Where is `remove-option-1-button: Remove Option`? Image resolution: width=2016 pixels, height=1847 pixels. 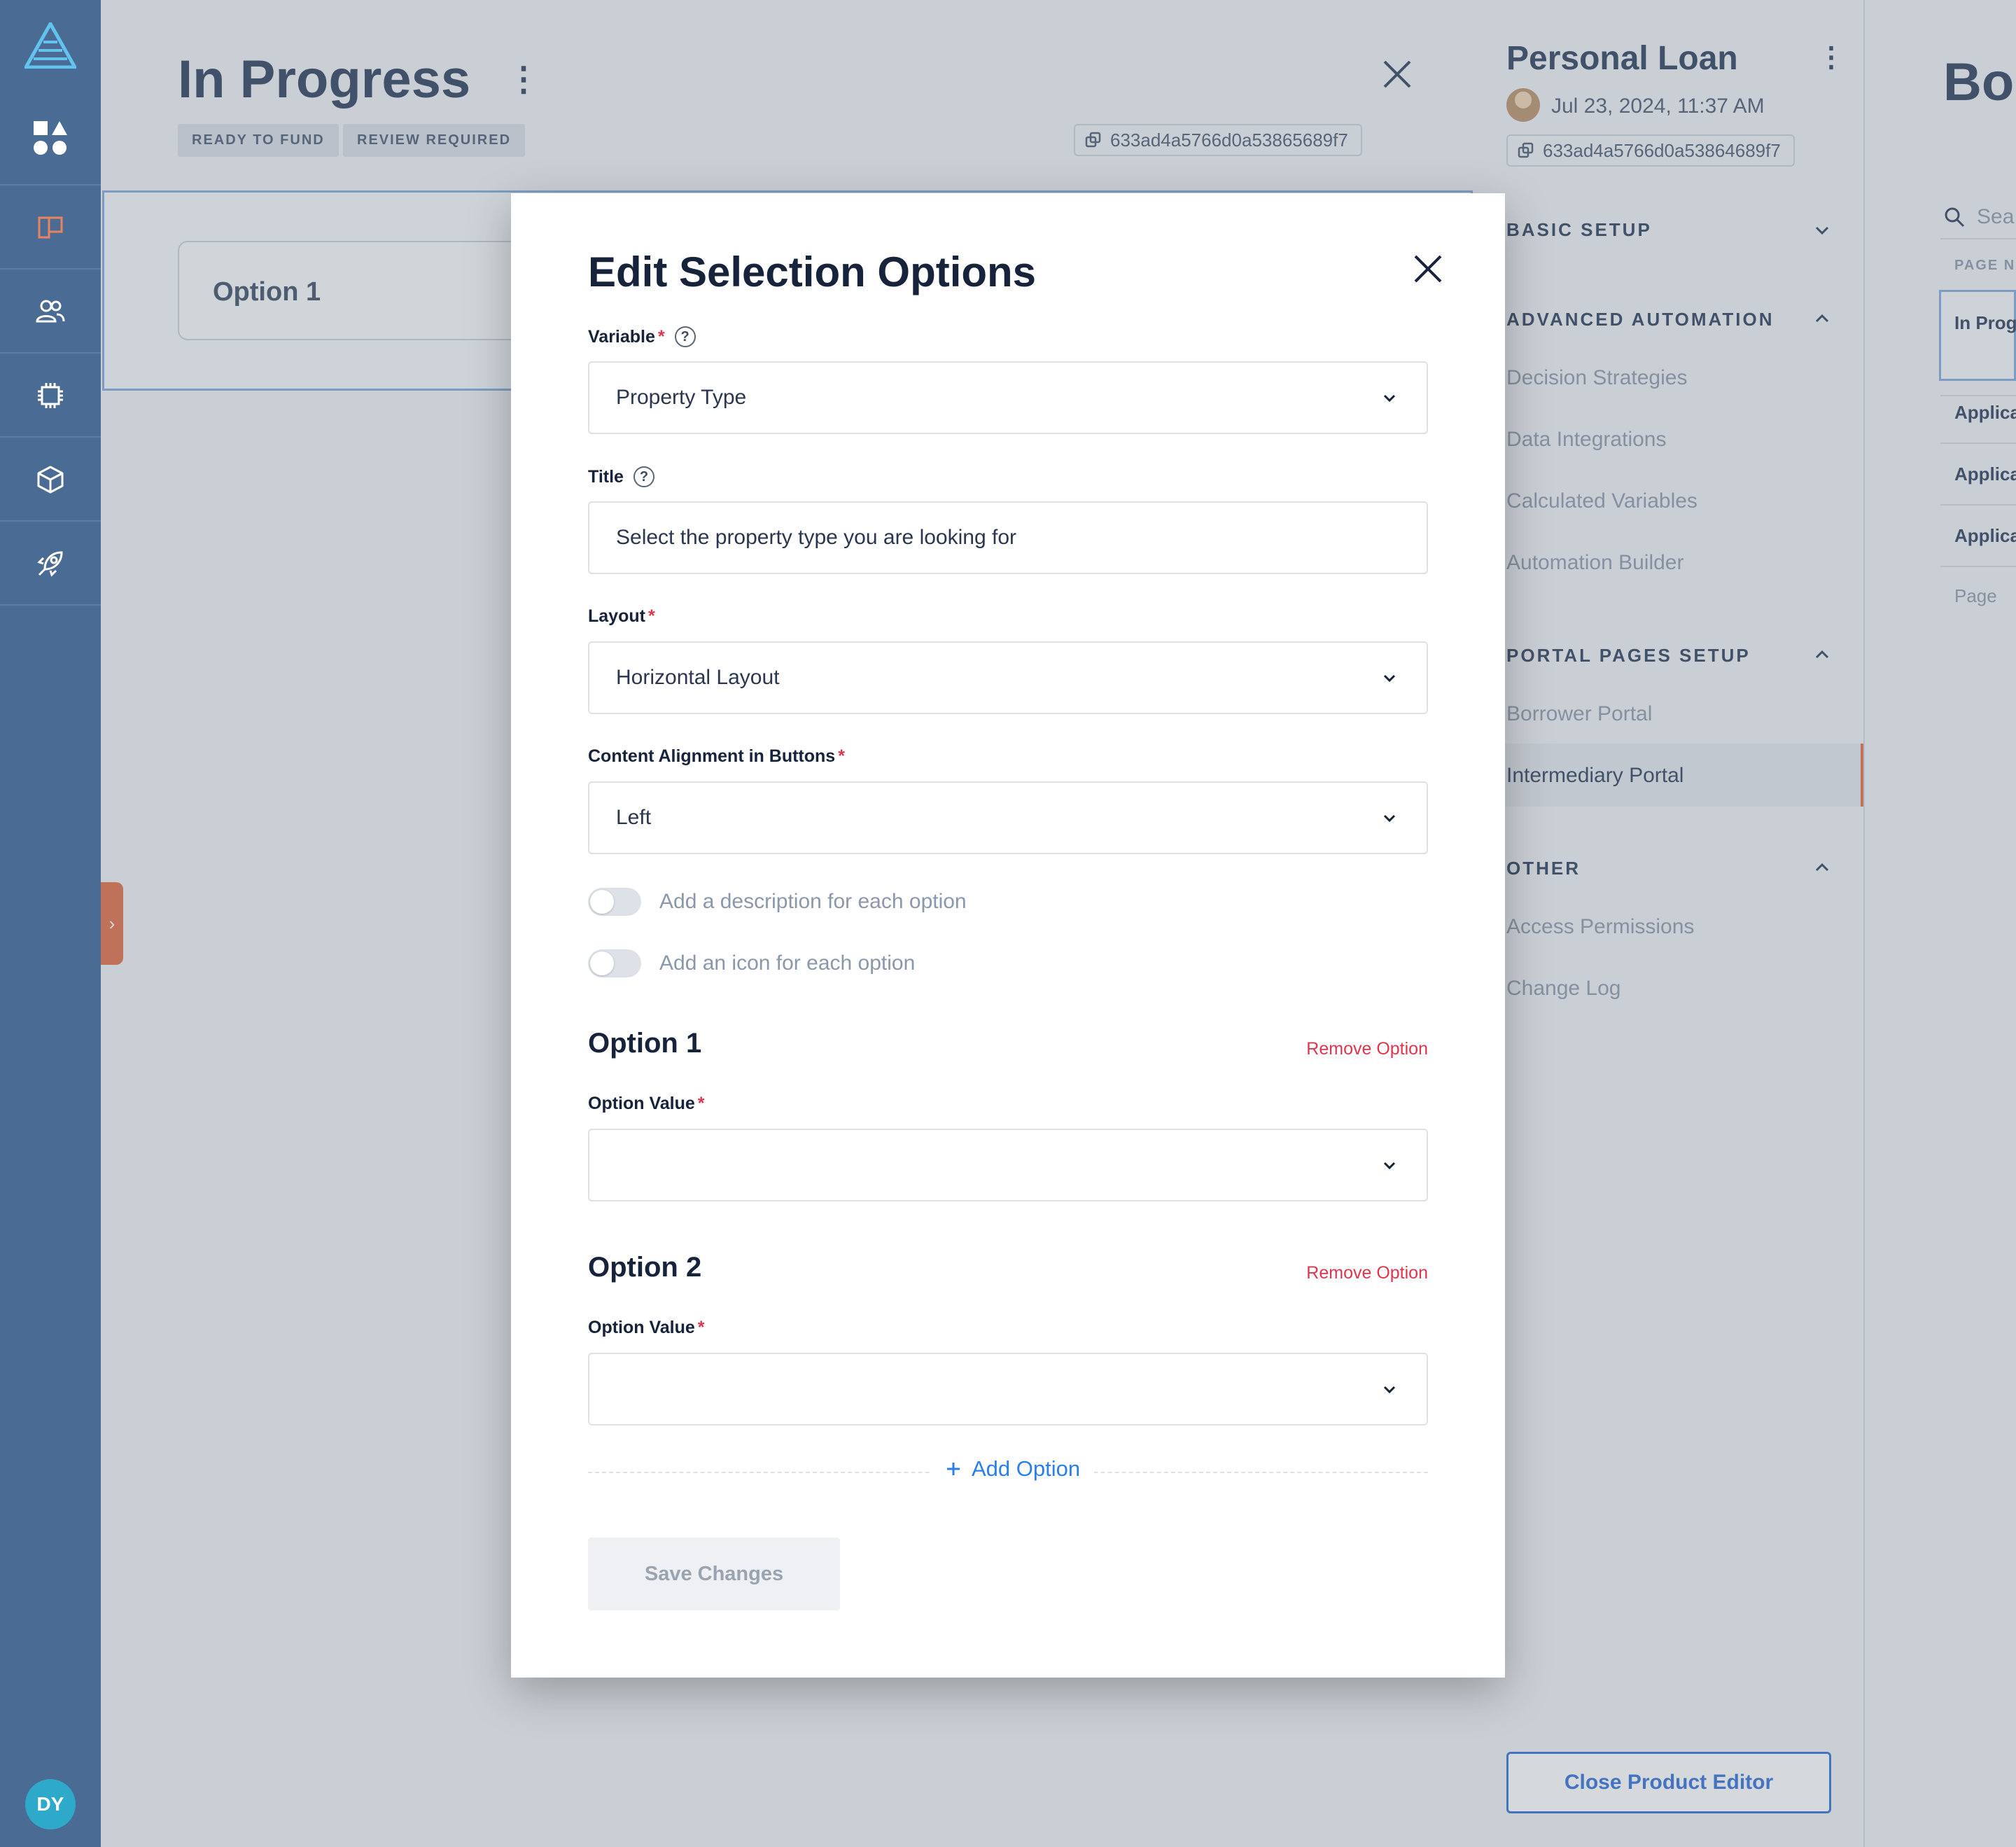 remove-option-1-button: Remove Option is located at coordinates (1361, 1049).